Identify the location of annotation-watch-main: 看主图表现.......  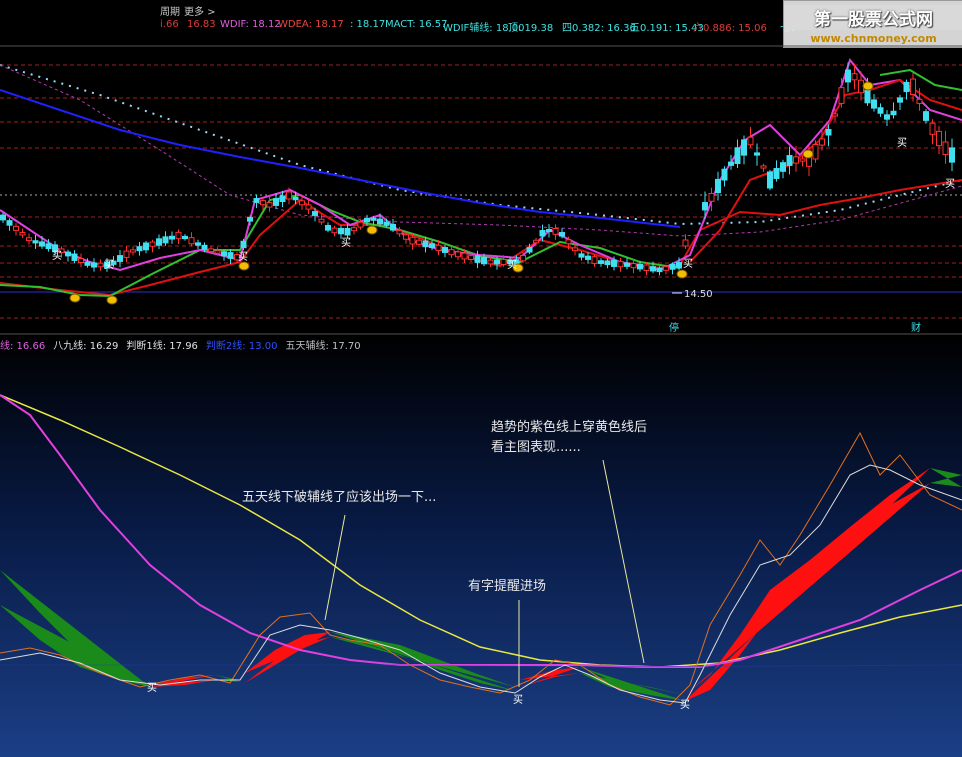
(536, 447).